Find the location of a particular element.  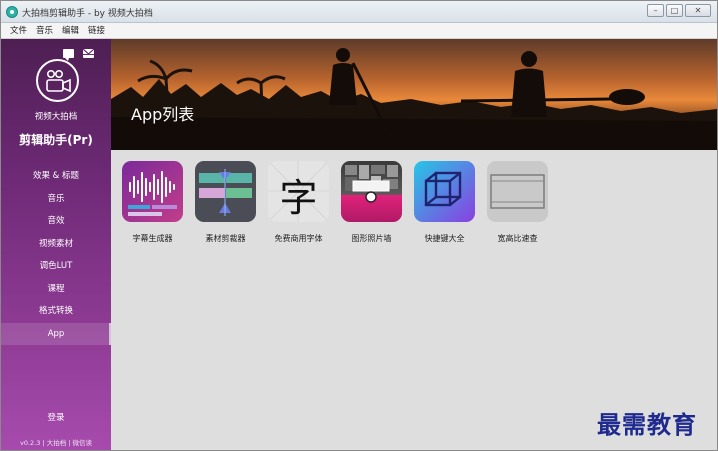

sidebar-item-video-footage: 视频素材 is located at coordinates (56, 244).